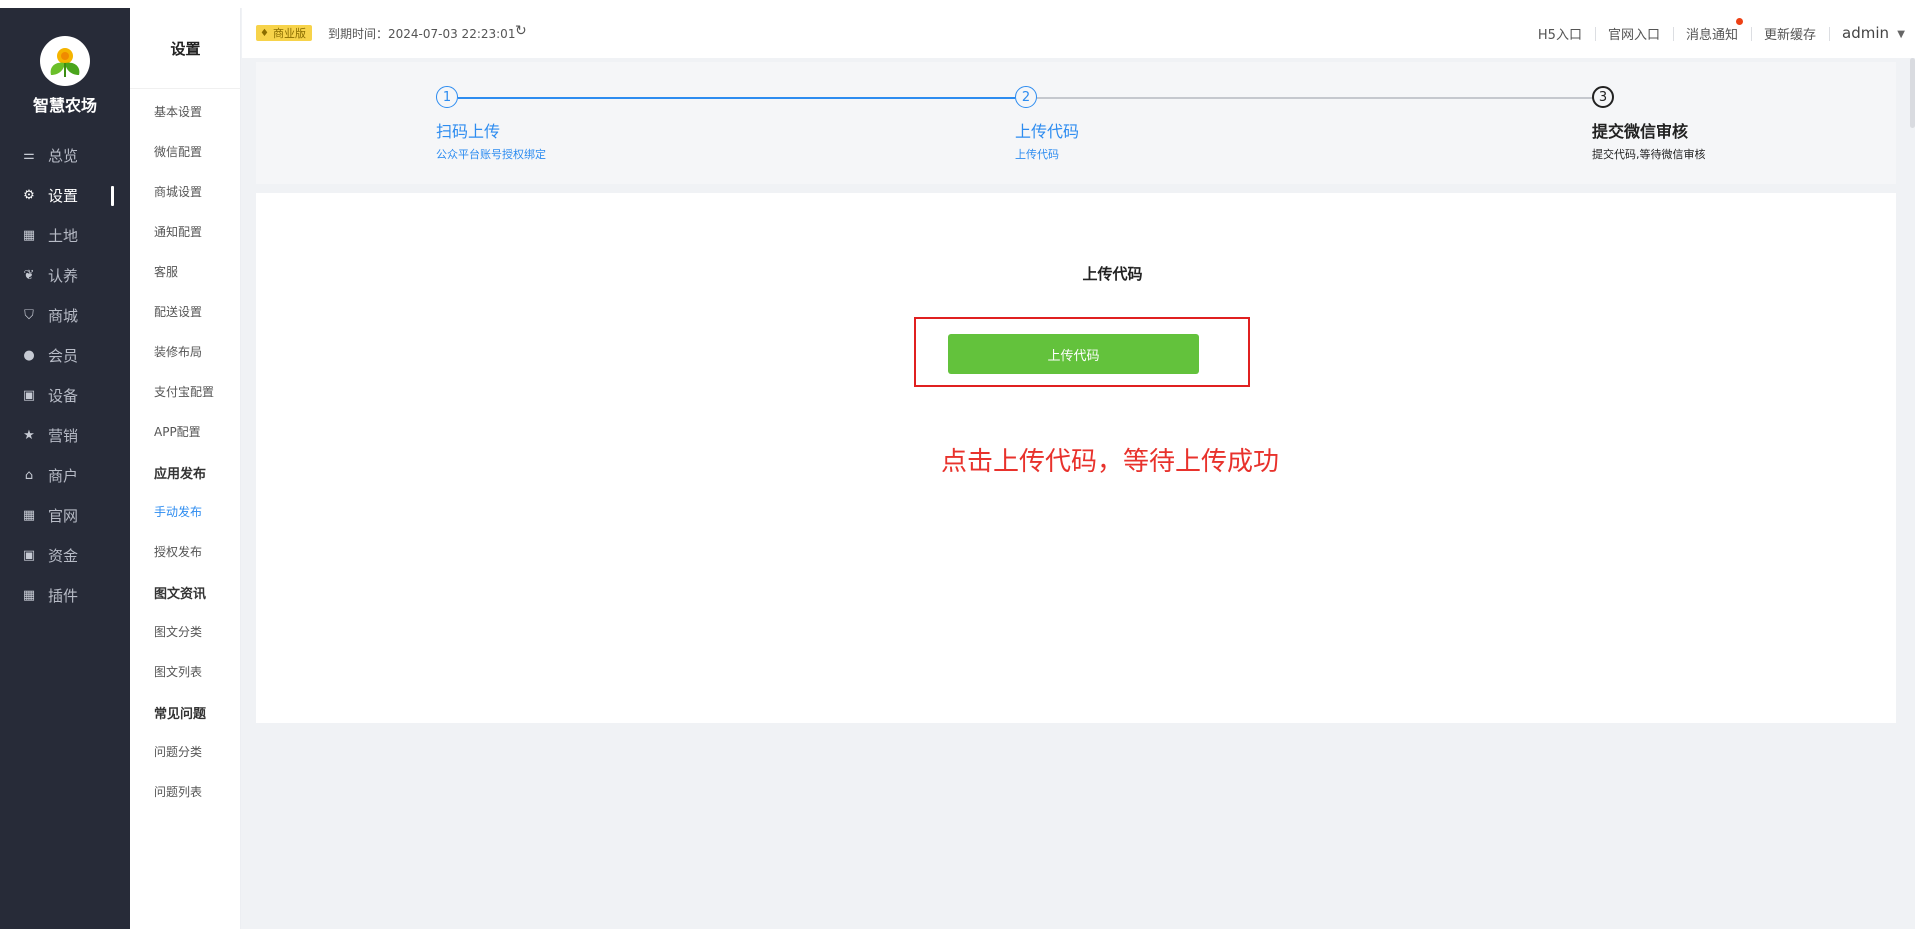  I want to click on submenu-item: 配送设置, so click(178, 311).